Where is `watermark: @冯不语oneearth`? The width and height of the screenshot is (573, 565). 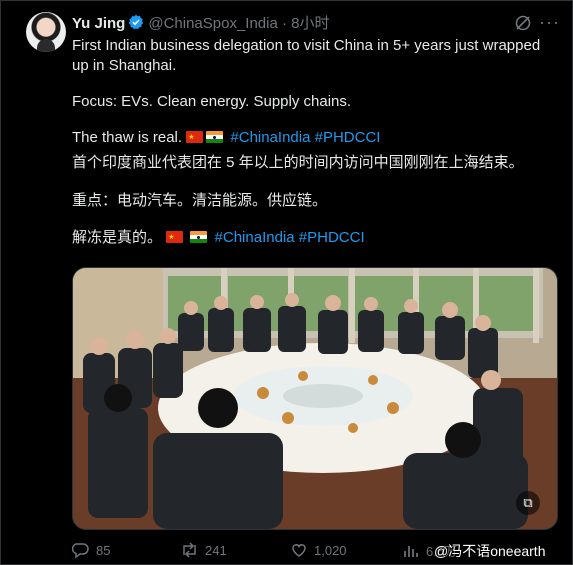
watermark: @冯不语oneearth is located at coordinates (490, 551).